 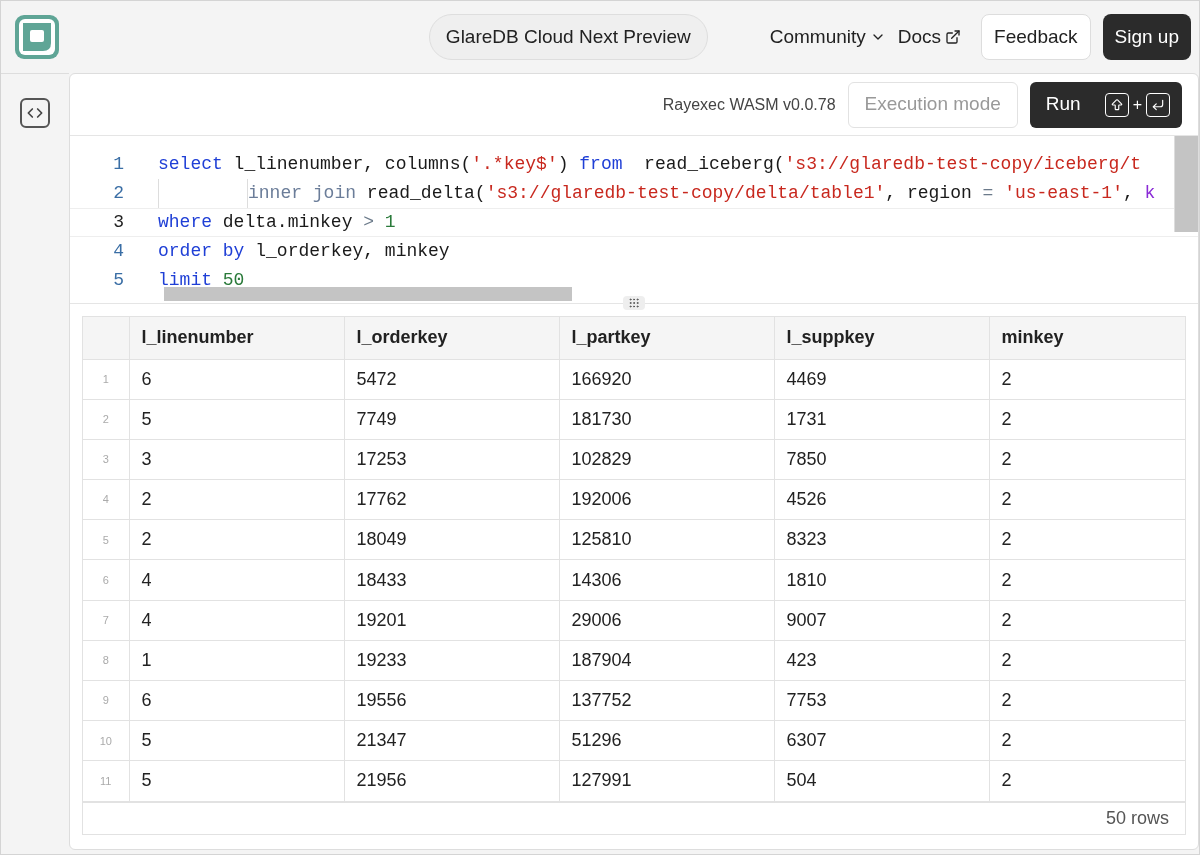 I want to click on code-icon, so click(x=35, y=113).